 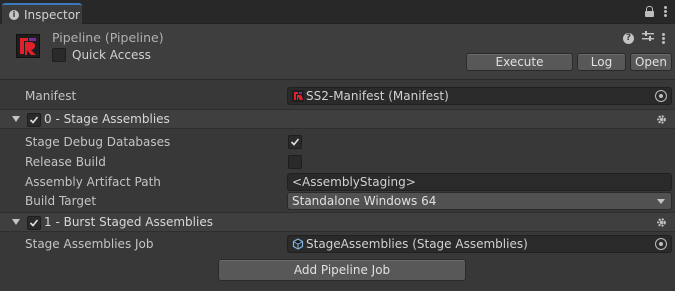 What do you see at coordinates (93, 182) in the screenshot?
I see `assembly-artifact-path-label: Assembly Artifact Path` at bounding box center [93, 182].